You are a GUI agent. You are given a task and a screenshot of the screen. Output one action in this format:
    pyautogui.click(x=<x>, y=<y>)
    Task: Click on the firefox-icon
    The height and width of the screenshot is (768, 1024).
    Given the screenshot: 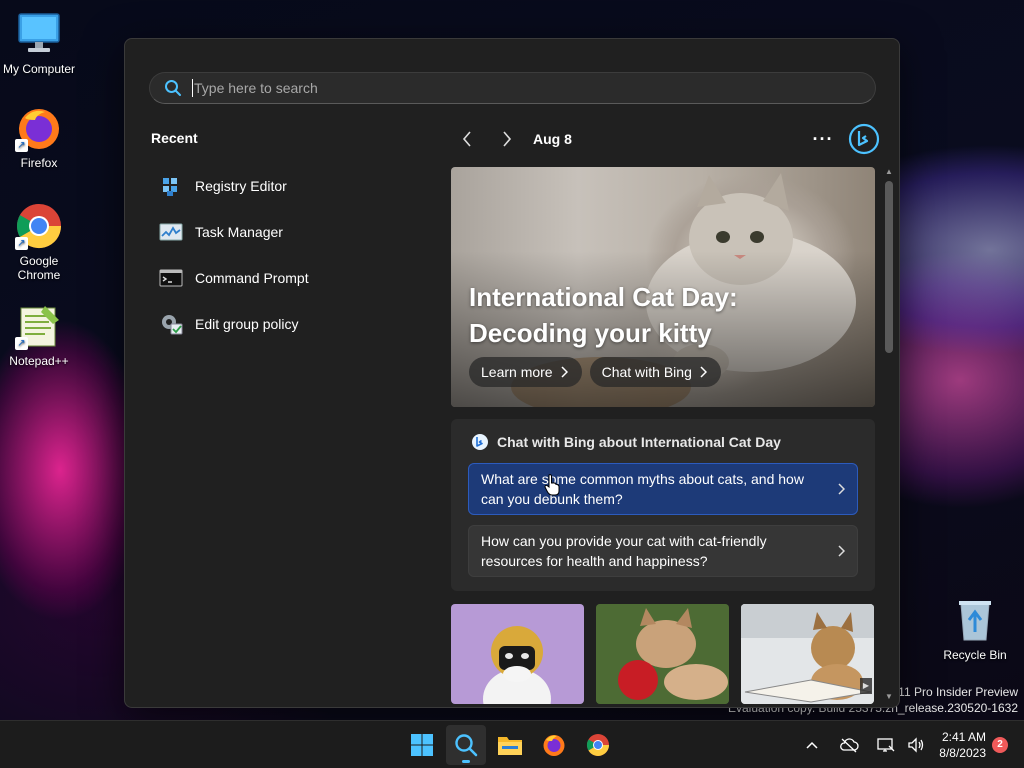 What is the action you would take?
    pyautogui.click(x=554, y=745)
    